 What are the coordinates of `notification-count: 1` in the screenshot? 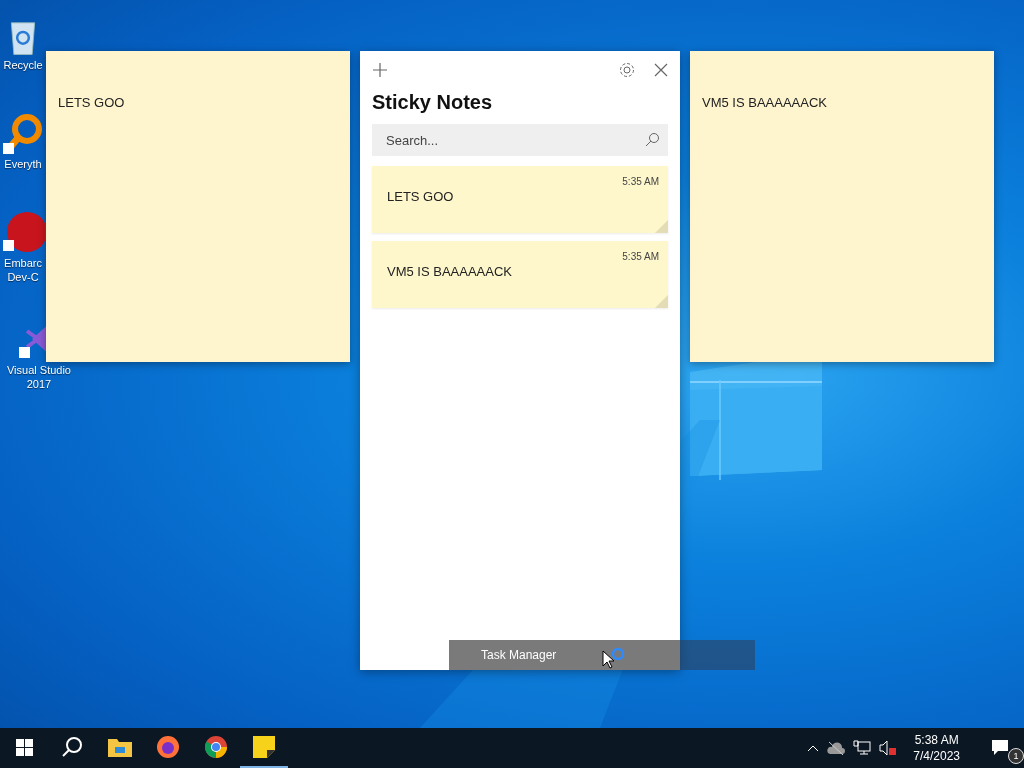 It's located at (1016, 756).